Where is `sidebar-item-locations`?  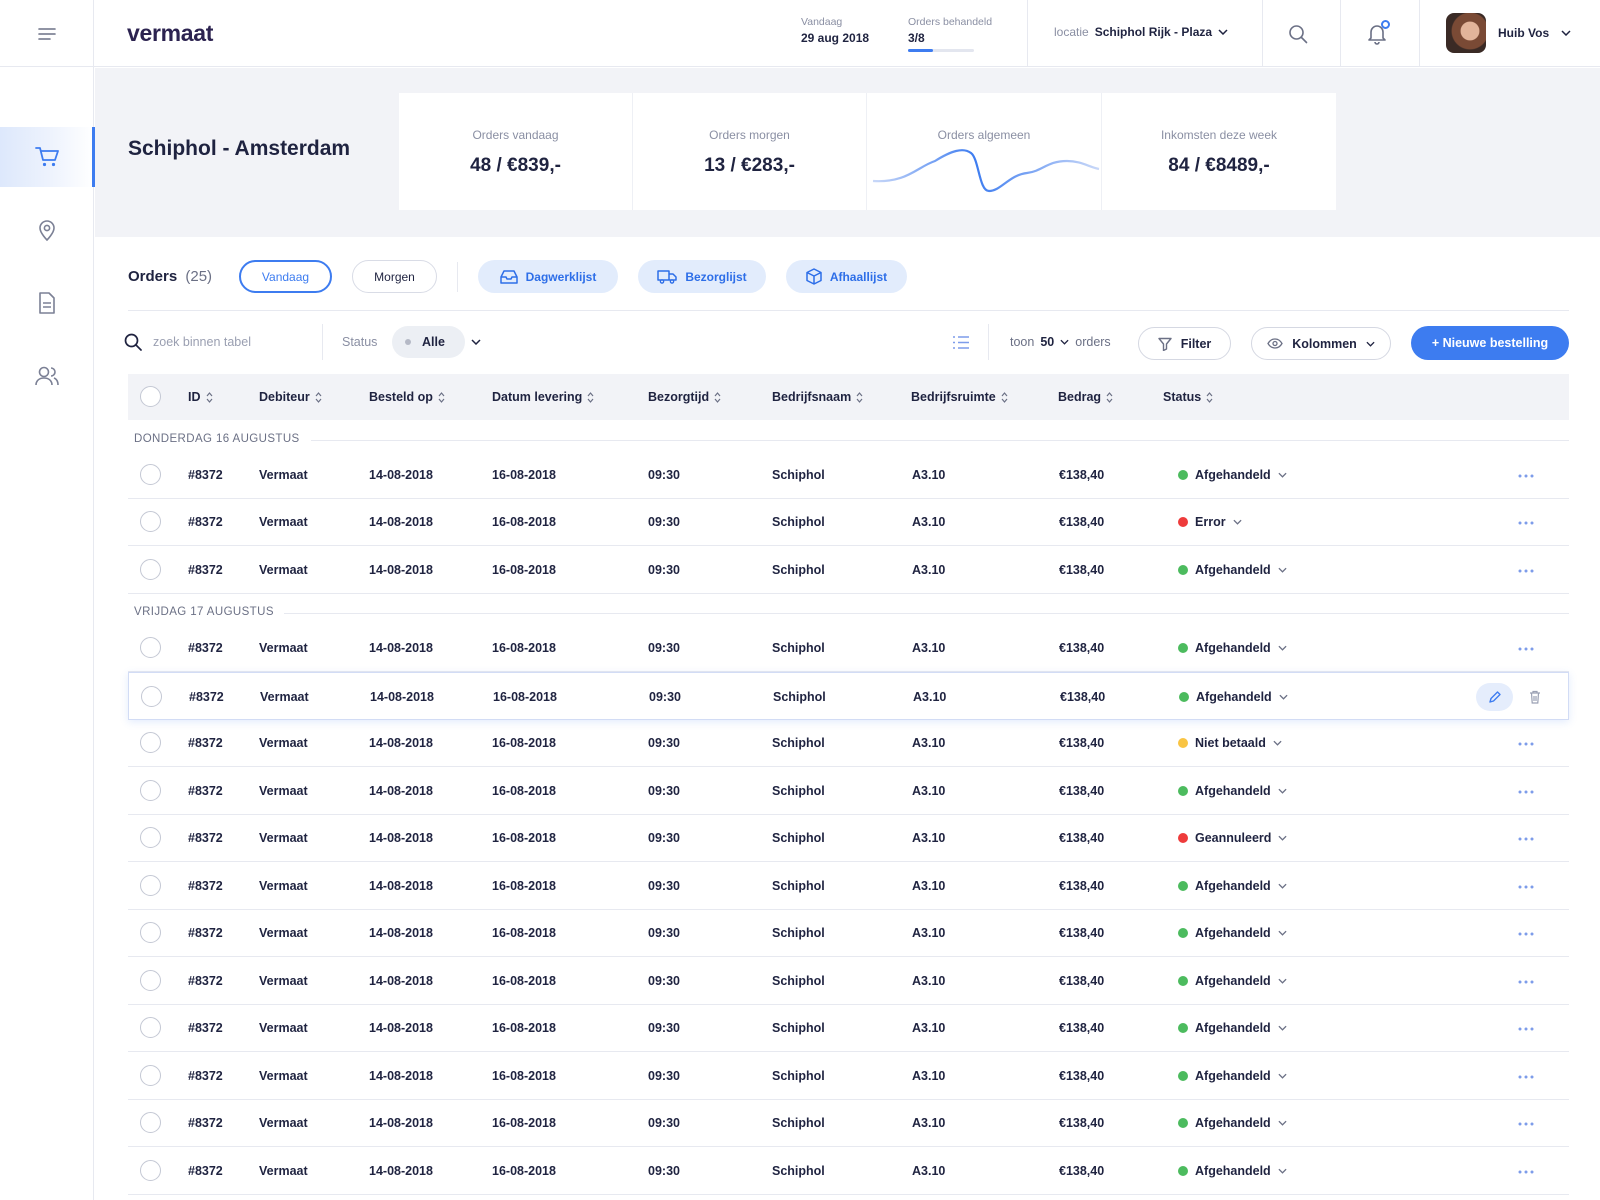
sidebar-item-locations is located at coordinates (47, 230).